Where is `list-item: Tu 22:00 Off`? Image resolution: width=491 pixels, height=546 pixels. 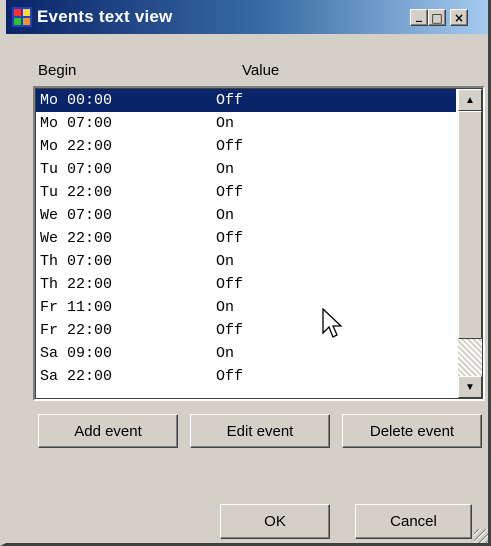
list-item: Tu 22:00 Off is located at coordinates (246, 192).